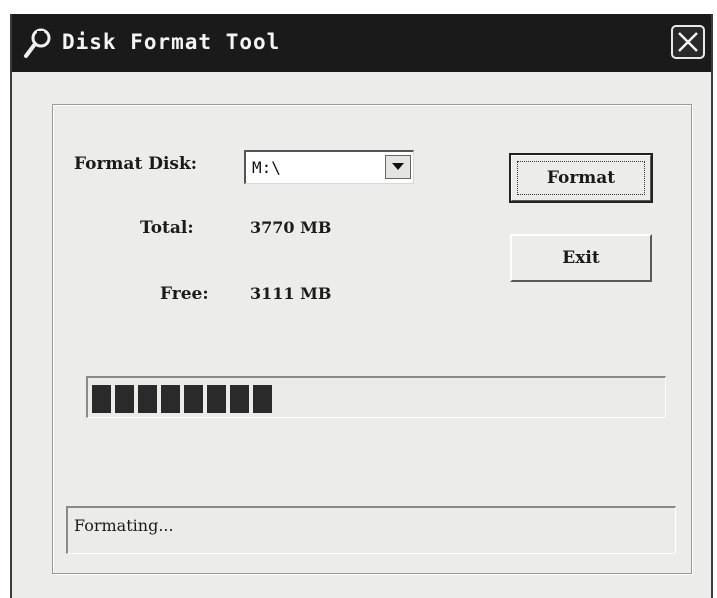  I want to click on exit-button-label: Exit, so click(581, 258).